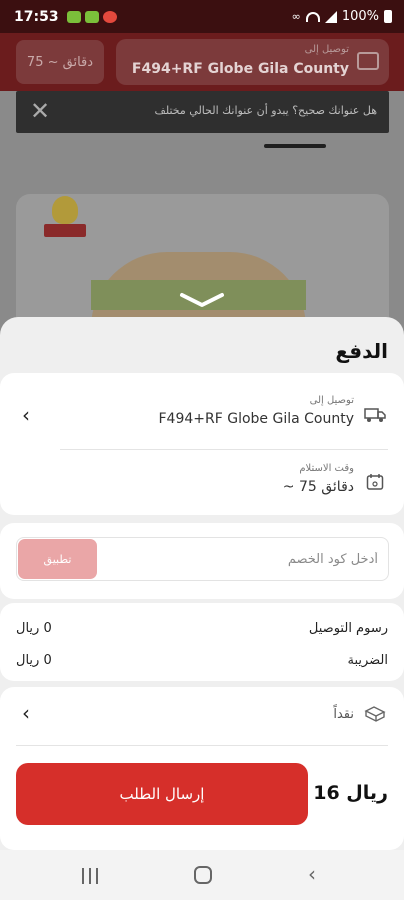  Describe the element at coordinates (388, 16) in the screenshot. I see `battery-icon` at that location.